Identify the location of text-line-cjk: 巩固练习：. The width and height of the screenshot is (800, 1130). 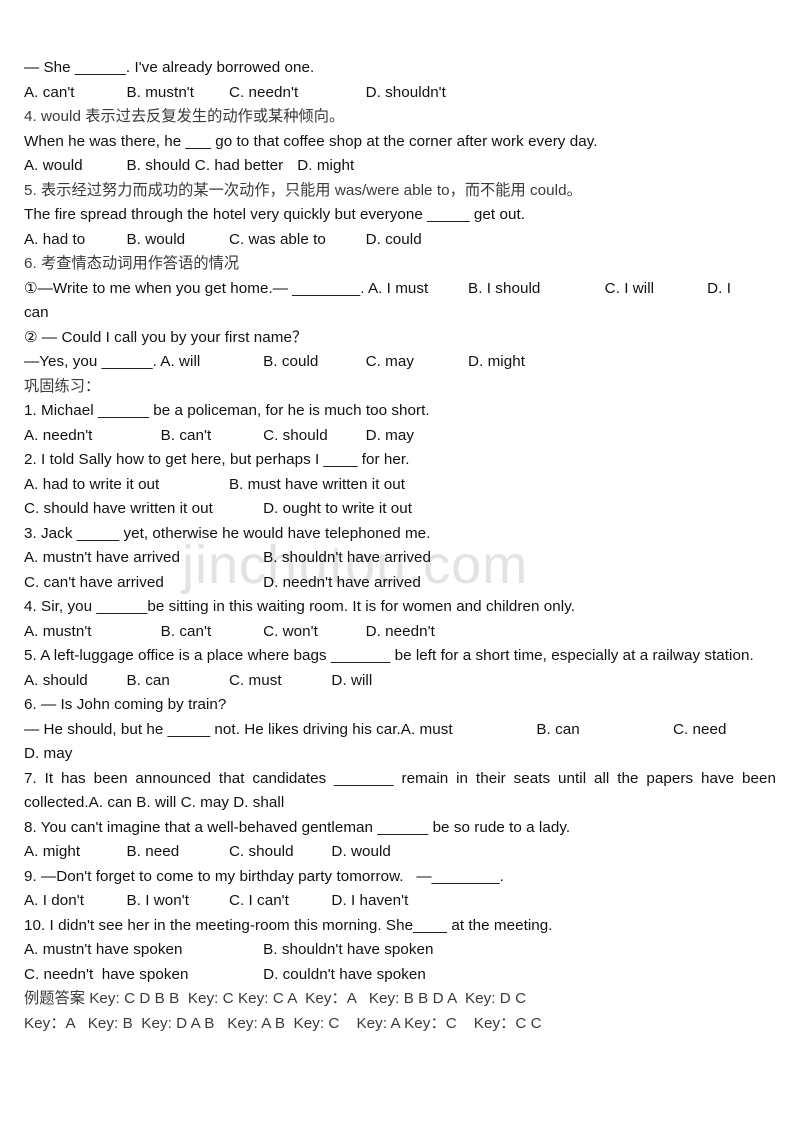
(62, 386).